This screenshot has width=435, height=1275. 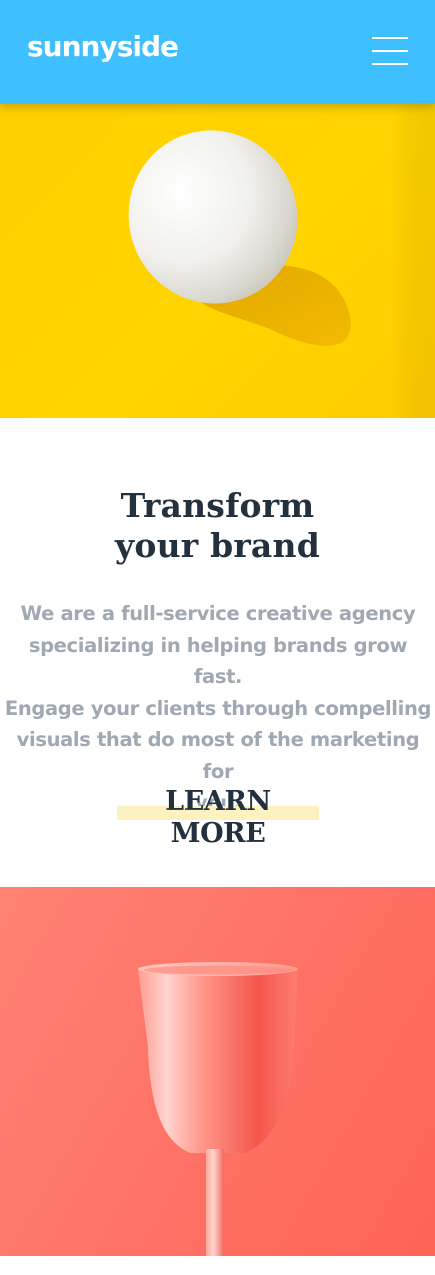 I want to click on learn-more-label: LEARN MORE, so click(x=218, y=817).